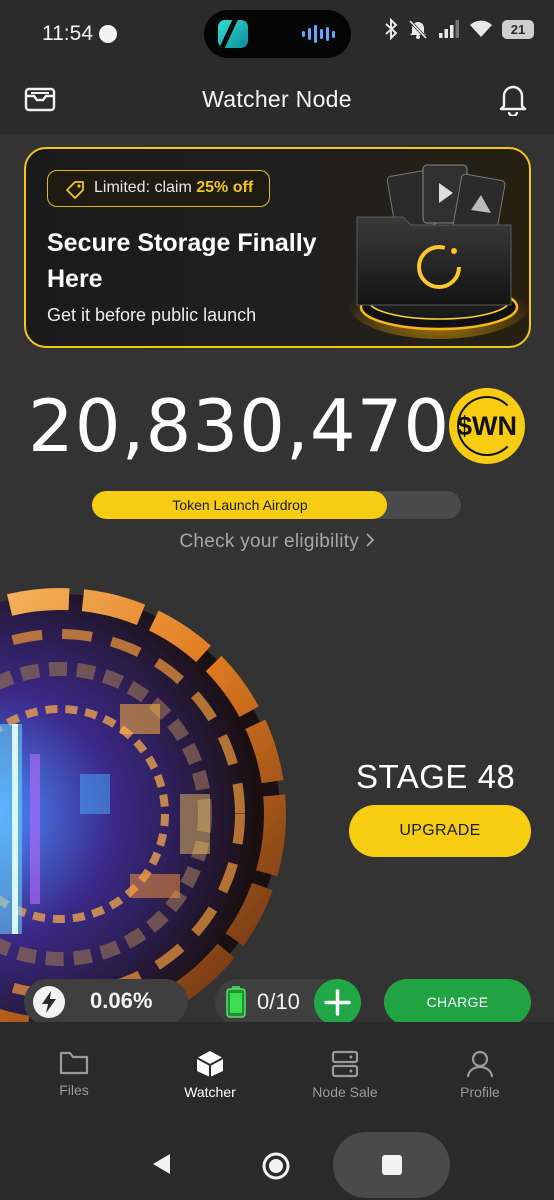 The height and width of the screenshot is (1200, 554). What do you see at coordinates (182, 261) in the screenshot?
I see `promo-title: Secure Storage Finally Here` at bounding box center [182, 261].